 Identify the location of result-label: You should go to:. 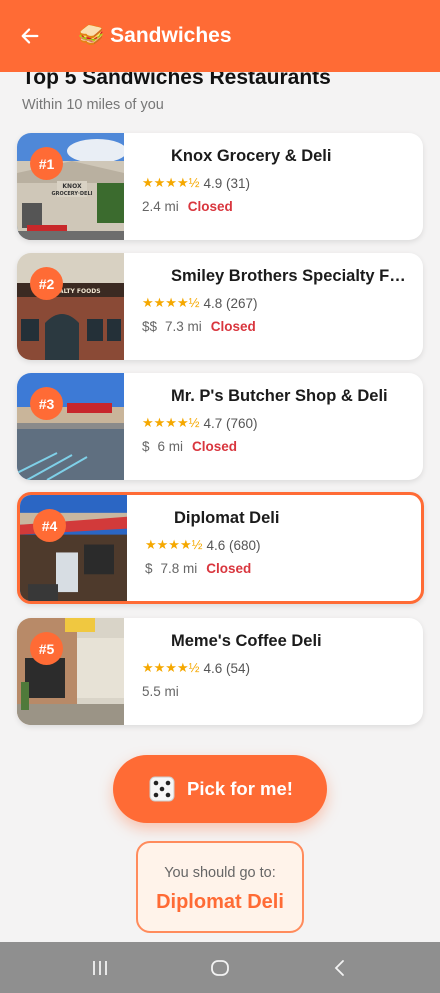
(220, 873).